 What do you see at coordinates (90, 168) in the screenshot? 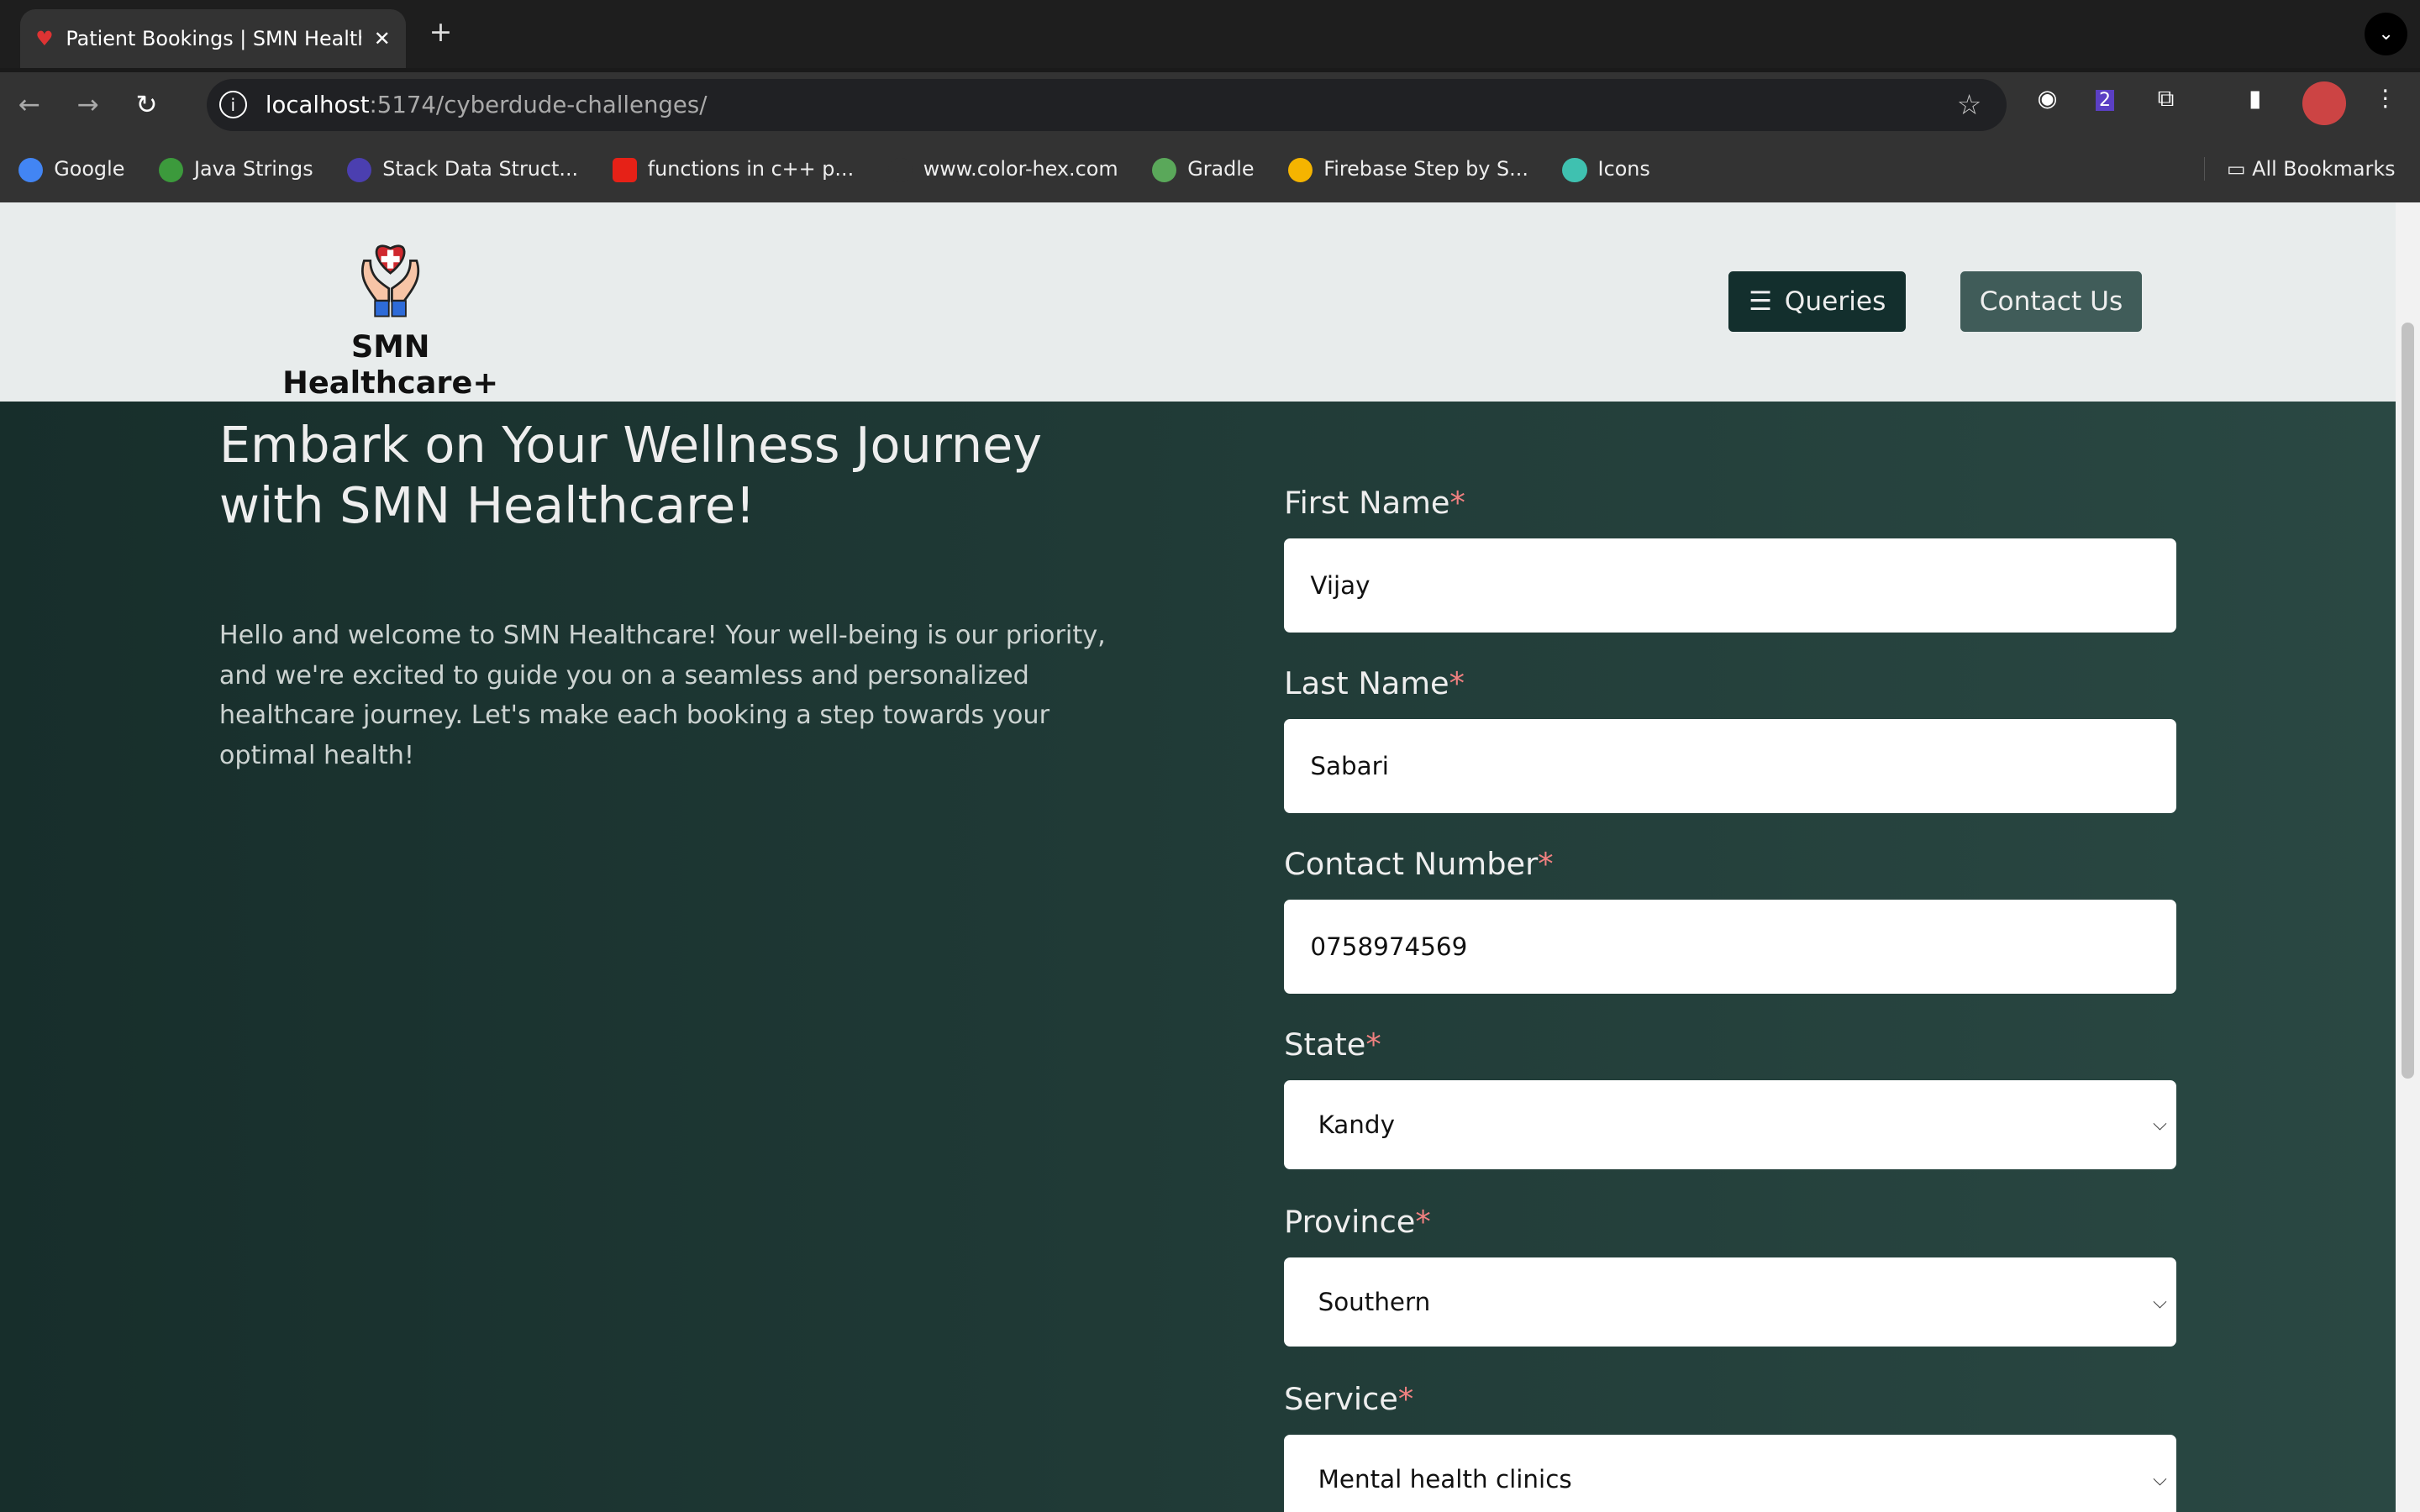
I see `bookmark-label: Google` at bounding box center [90, 168].